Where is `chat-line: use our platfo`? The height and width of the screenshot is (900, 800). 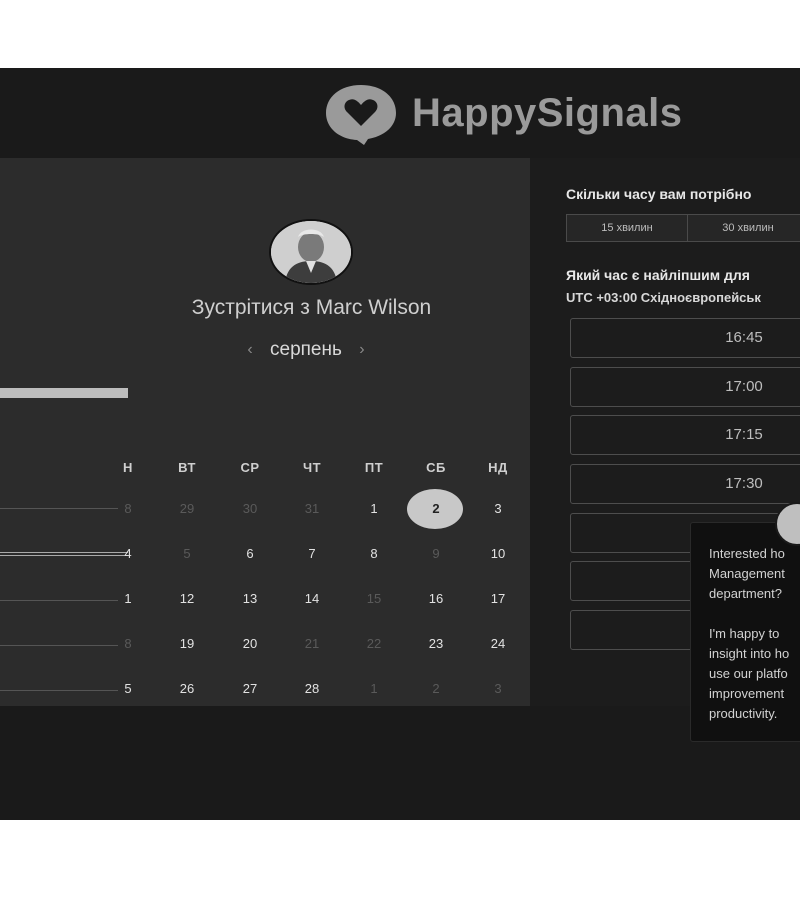
chat-line: use our platfo is located at coordinates (748, 673).